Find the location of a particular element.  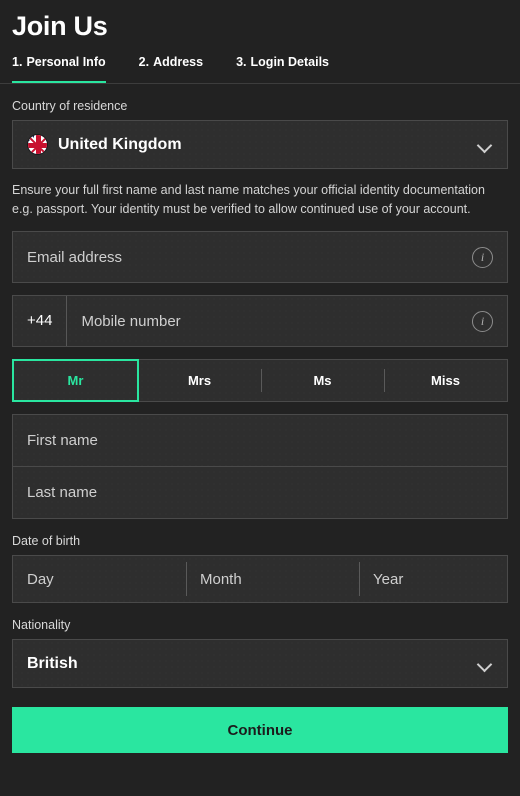

dob-day-field: Day is located at coordinates (99, 579).